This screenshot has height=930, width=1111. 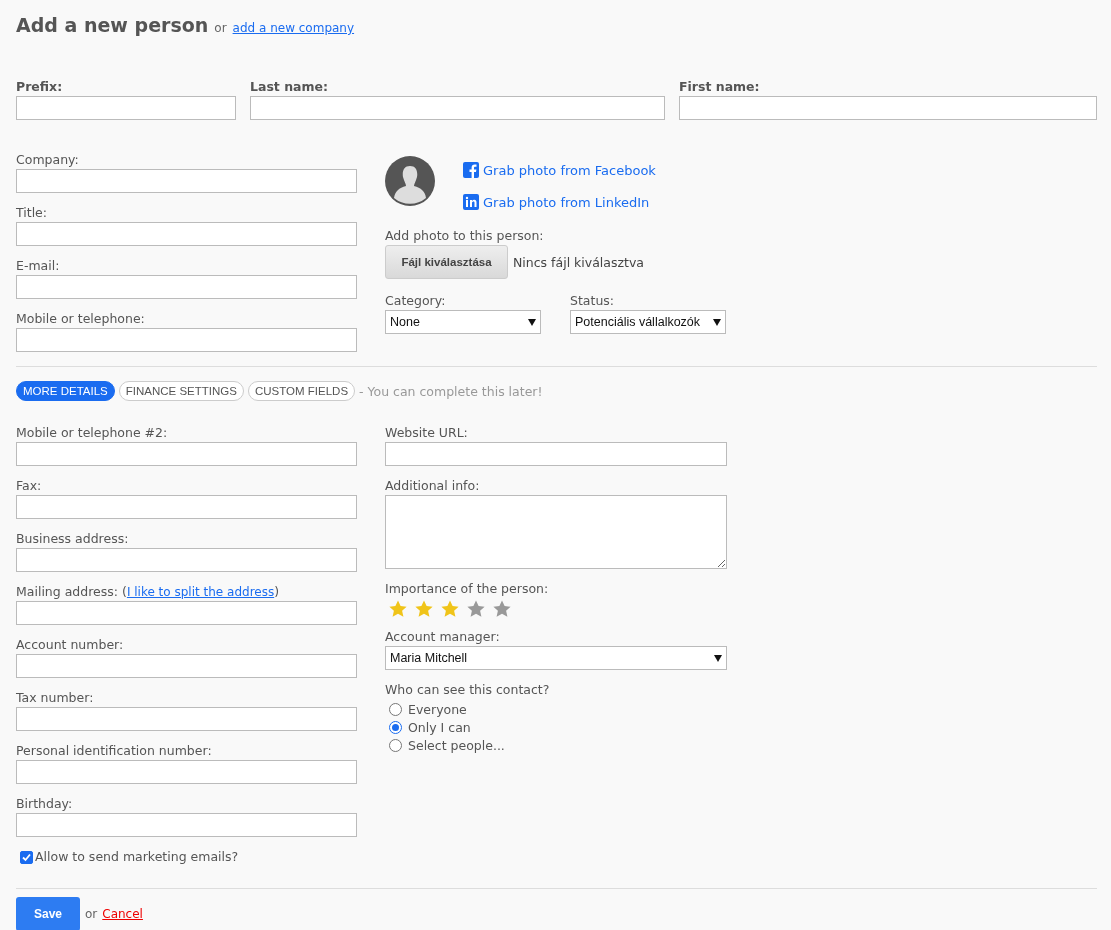 I want to click on field-label: Personal identification number:, so click(x=114, y=751).